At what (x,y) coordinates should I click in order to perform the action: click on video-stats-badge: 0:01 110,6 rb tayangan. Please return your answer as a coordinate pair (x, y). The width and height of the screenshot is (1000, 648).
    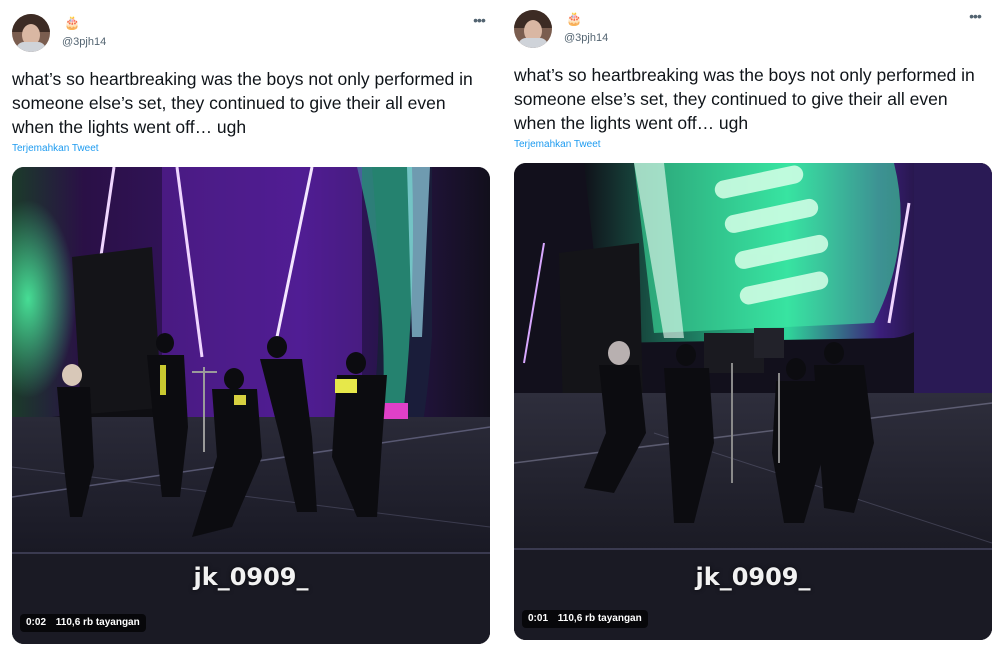
    Looking at the image, I should click on (585, 619).